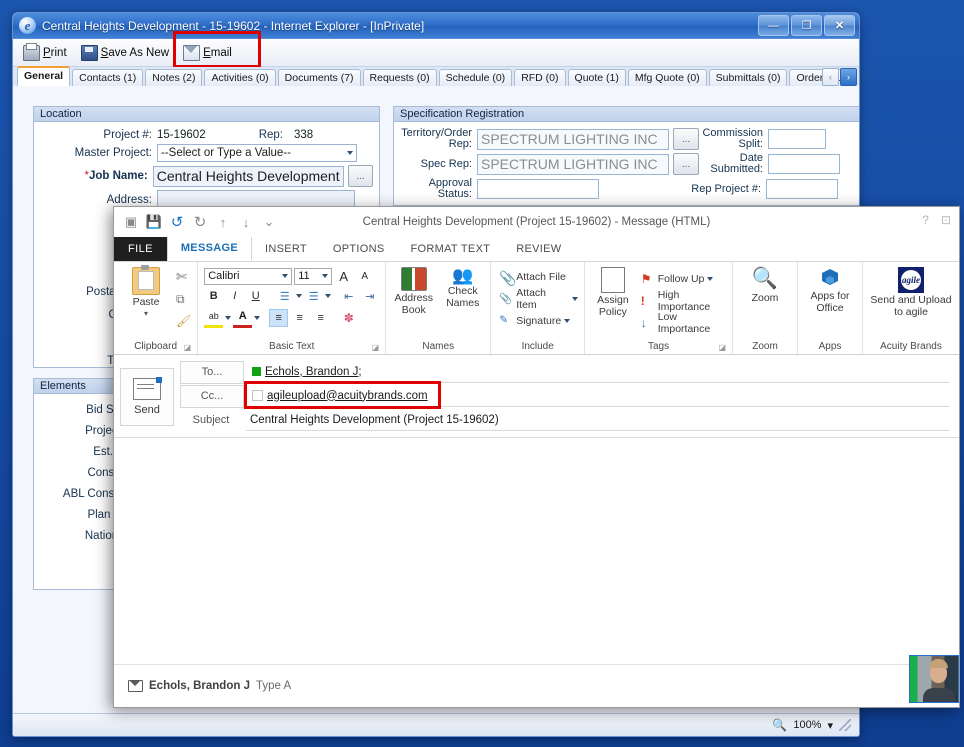 Image resolution: width=964 pixels, height=747 pixels. Describe the element at coordinates (539, 299) in the screenshot. I see `attach-item-button: 📎 Attach Item` at that location.